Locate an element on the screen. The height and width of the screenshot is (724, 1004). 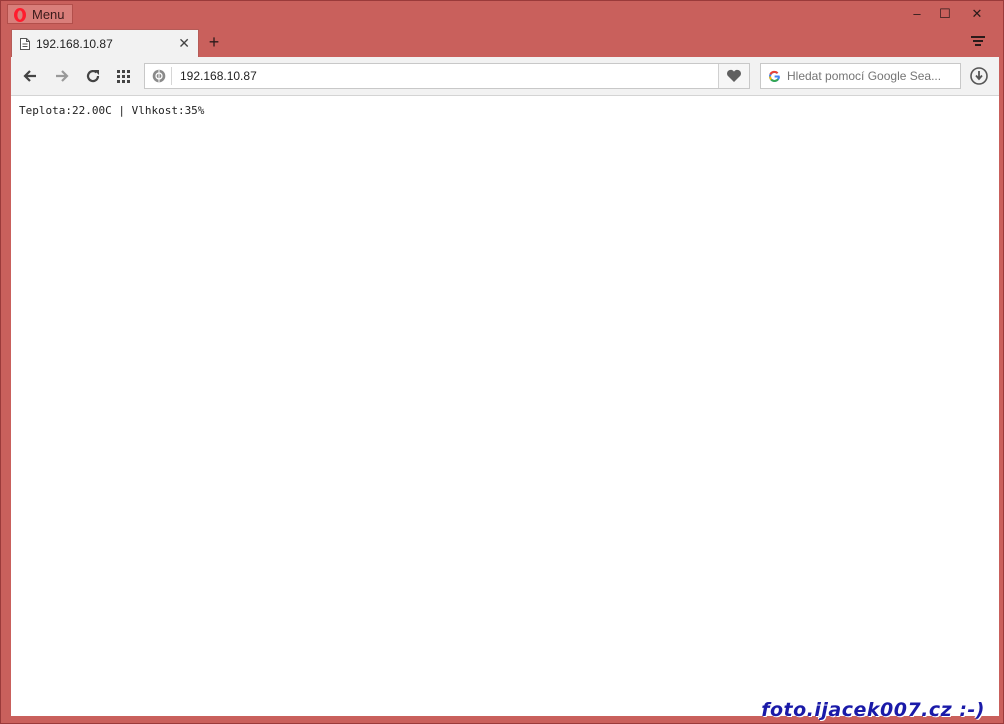
tab-close-icon: ✕ is located at coordinates (184, 43).